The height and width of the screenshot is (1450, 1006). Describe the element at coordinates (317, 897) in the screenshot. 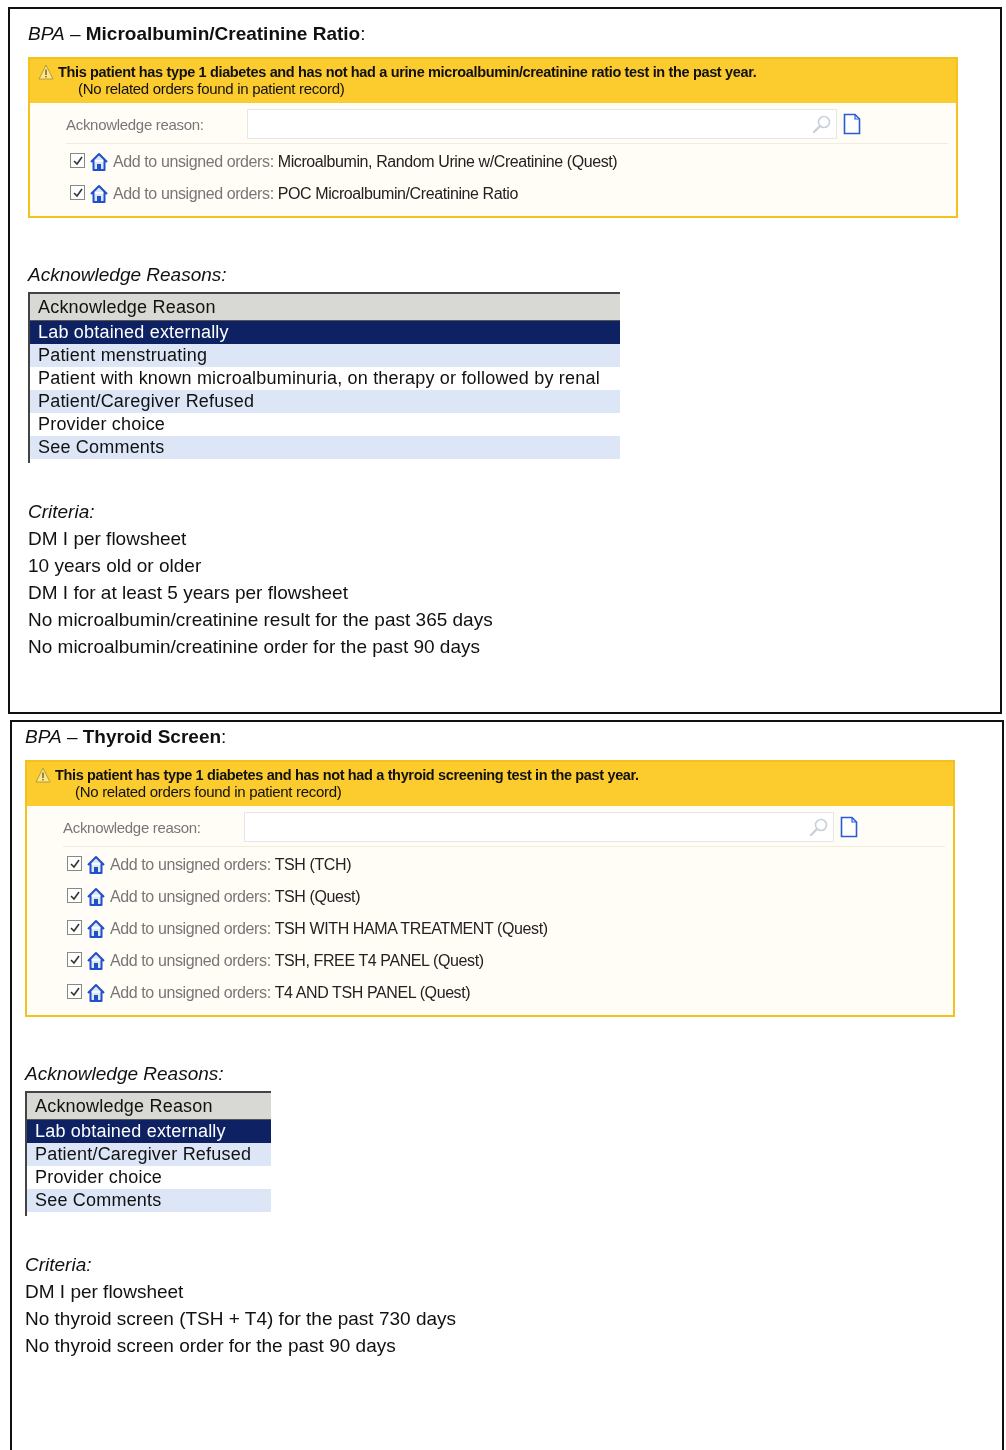

I see `order-name: TSH (Quest)` at that location.